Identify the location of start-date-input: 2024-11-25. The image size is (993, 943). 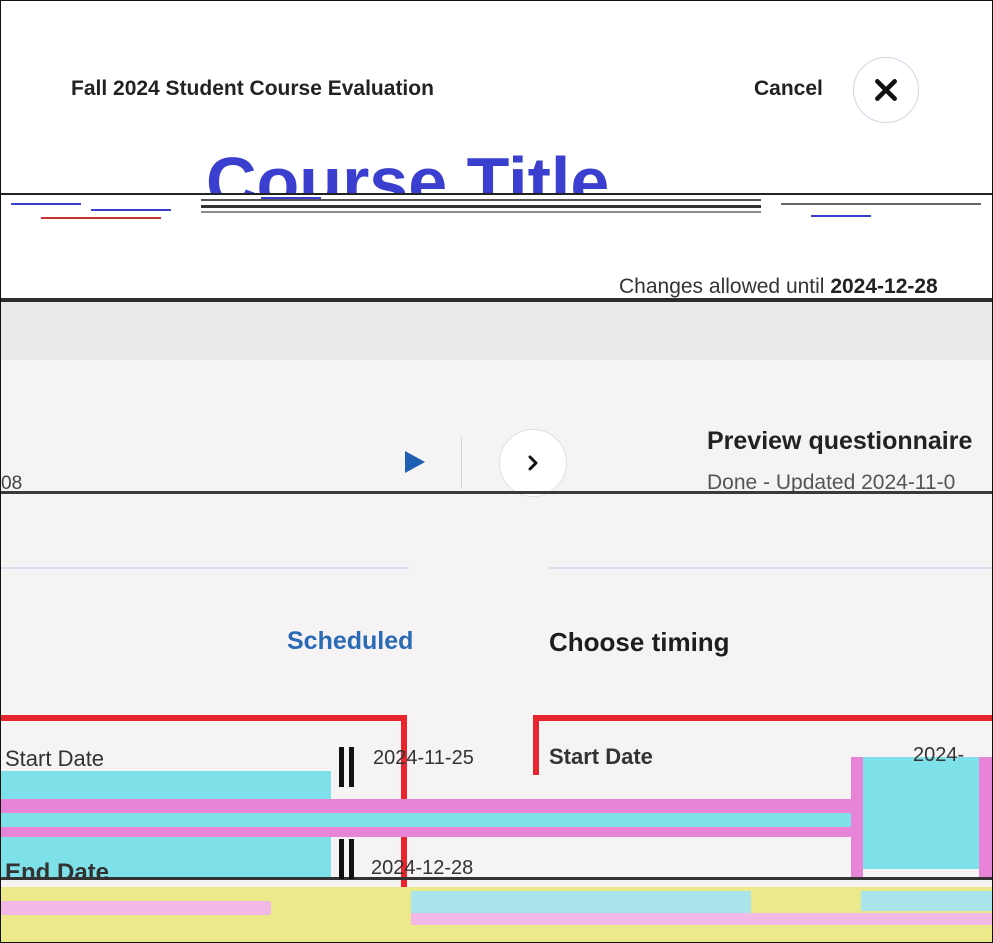
(423, 757).